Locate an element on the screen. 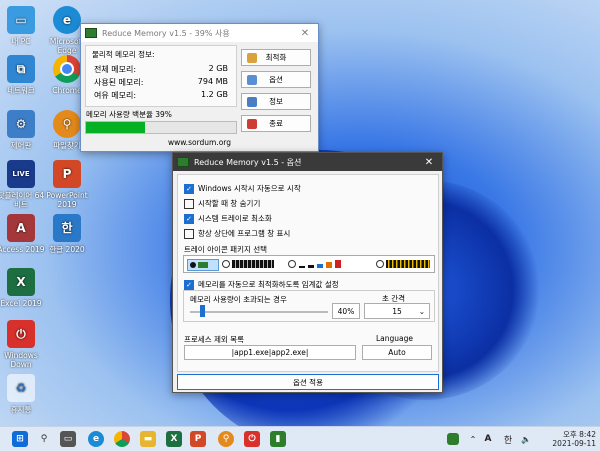 The image size is (600, 451). info-button: 정보 is located at coordinates (276, 101).